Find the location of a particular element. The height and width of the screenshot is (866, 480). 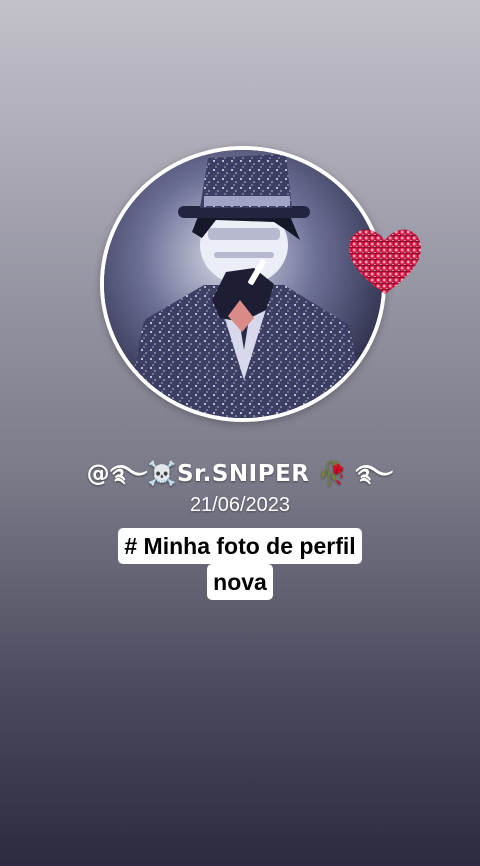

caption: # Minha foto de perfil nova is located at coordinates (240, 564).